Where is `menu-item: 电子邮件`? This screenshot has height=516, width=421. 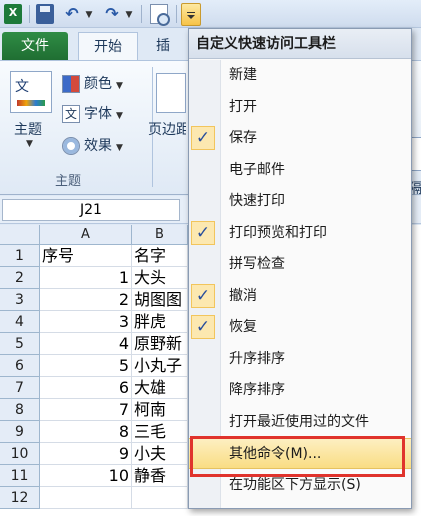 menu-item: 电子邮件 is located at coordinates (300, 170).